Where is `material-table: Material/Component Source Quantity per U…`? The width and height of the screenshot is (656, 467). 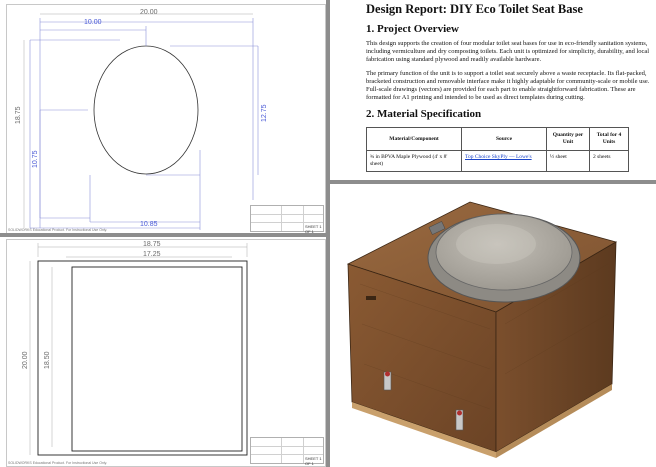 material-table: Material/Component Source Quantity per U… is located at coordinates (497, 149).